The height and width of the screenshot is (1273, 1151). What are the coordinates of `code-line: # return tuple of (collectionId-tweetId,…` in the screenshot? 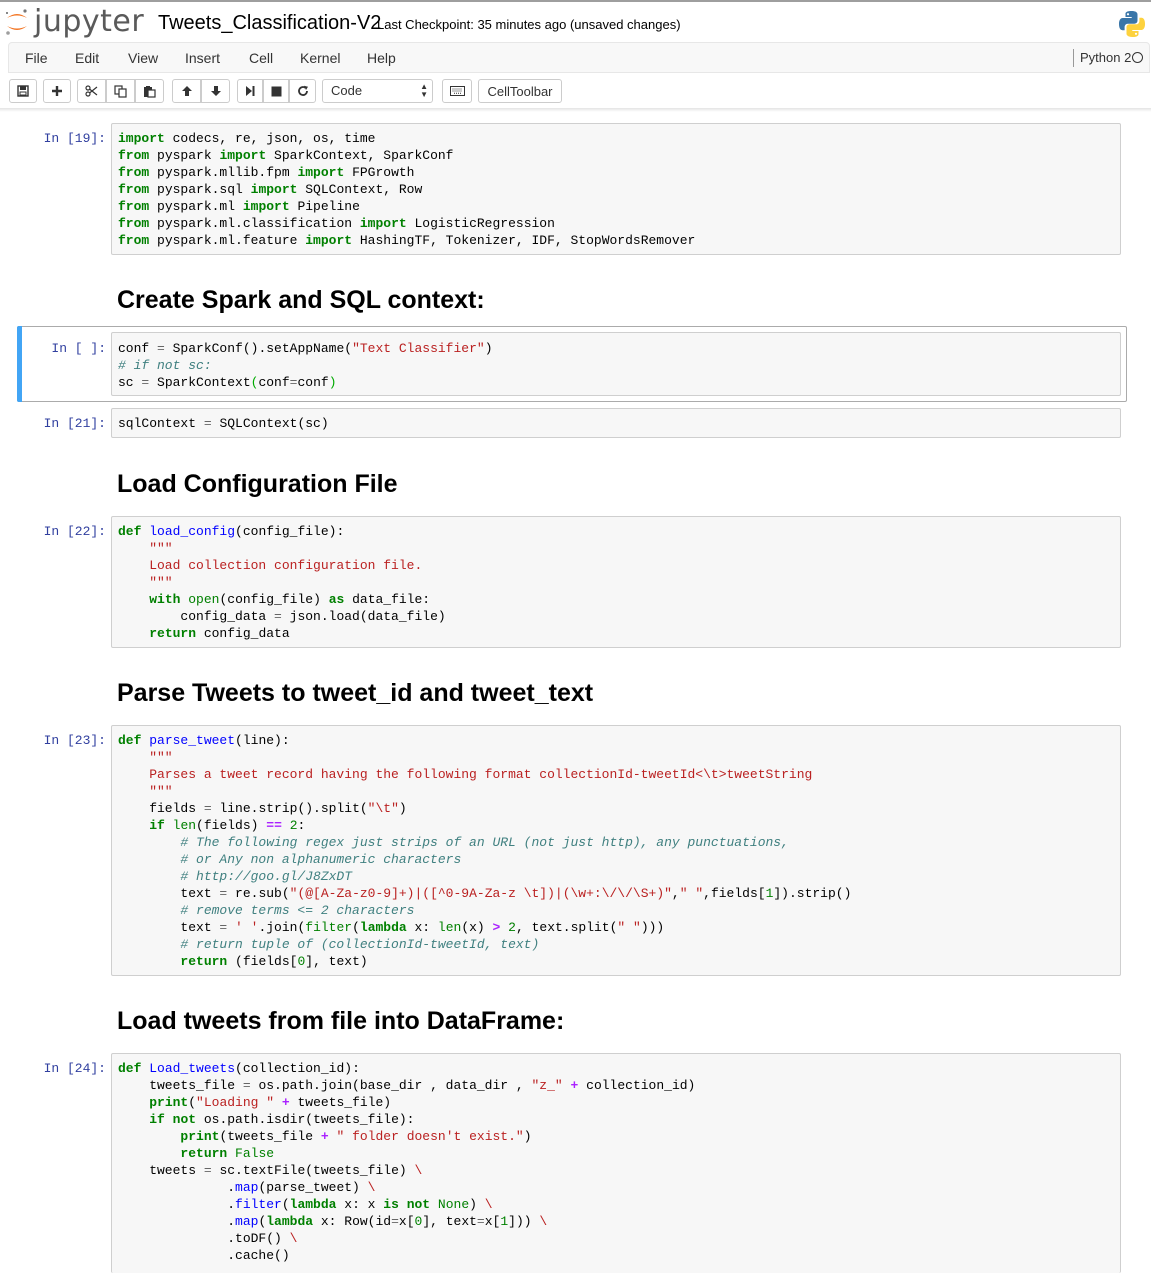 It's located at (329, 944).